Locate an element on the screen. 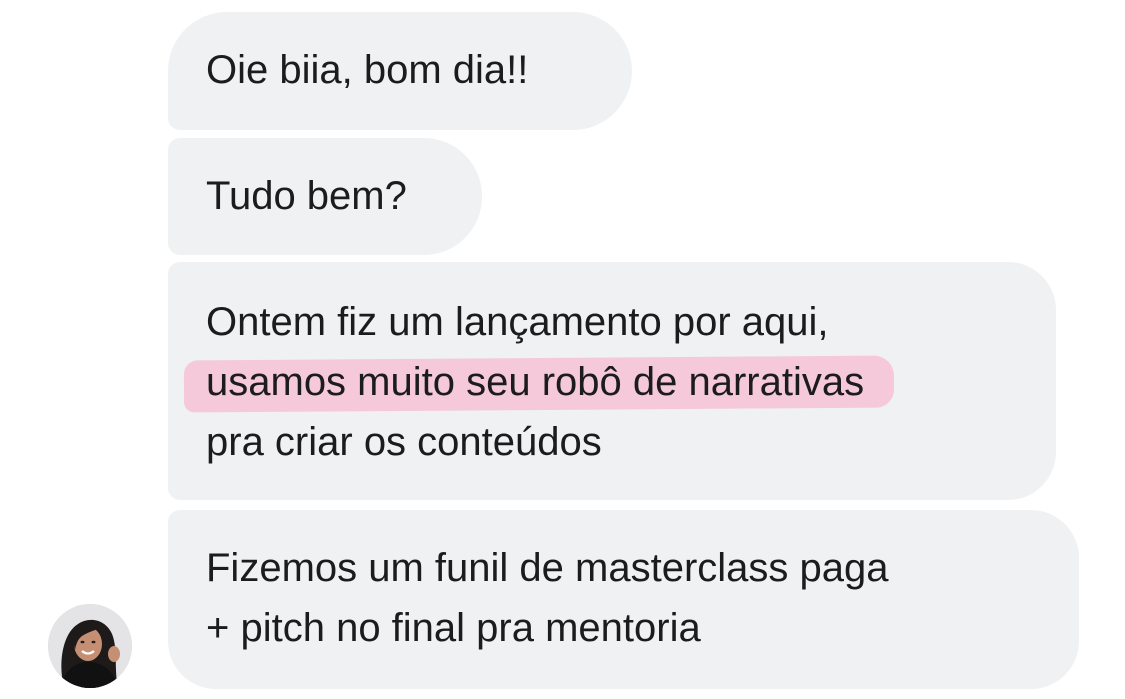  message-text: pra criar os conteúdos is located at coordinates (404, 442).